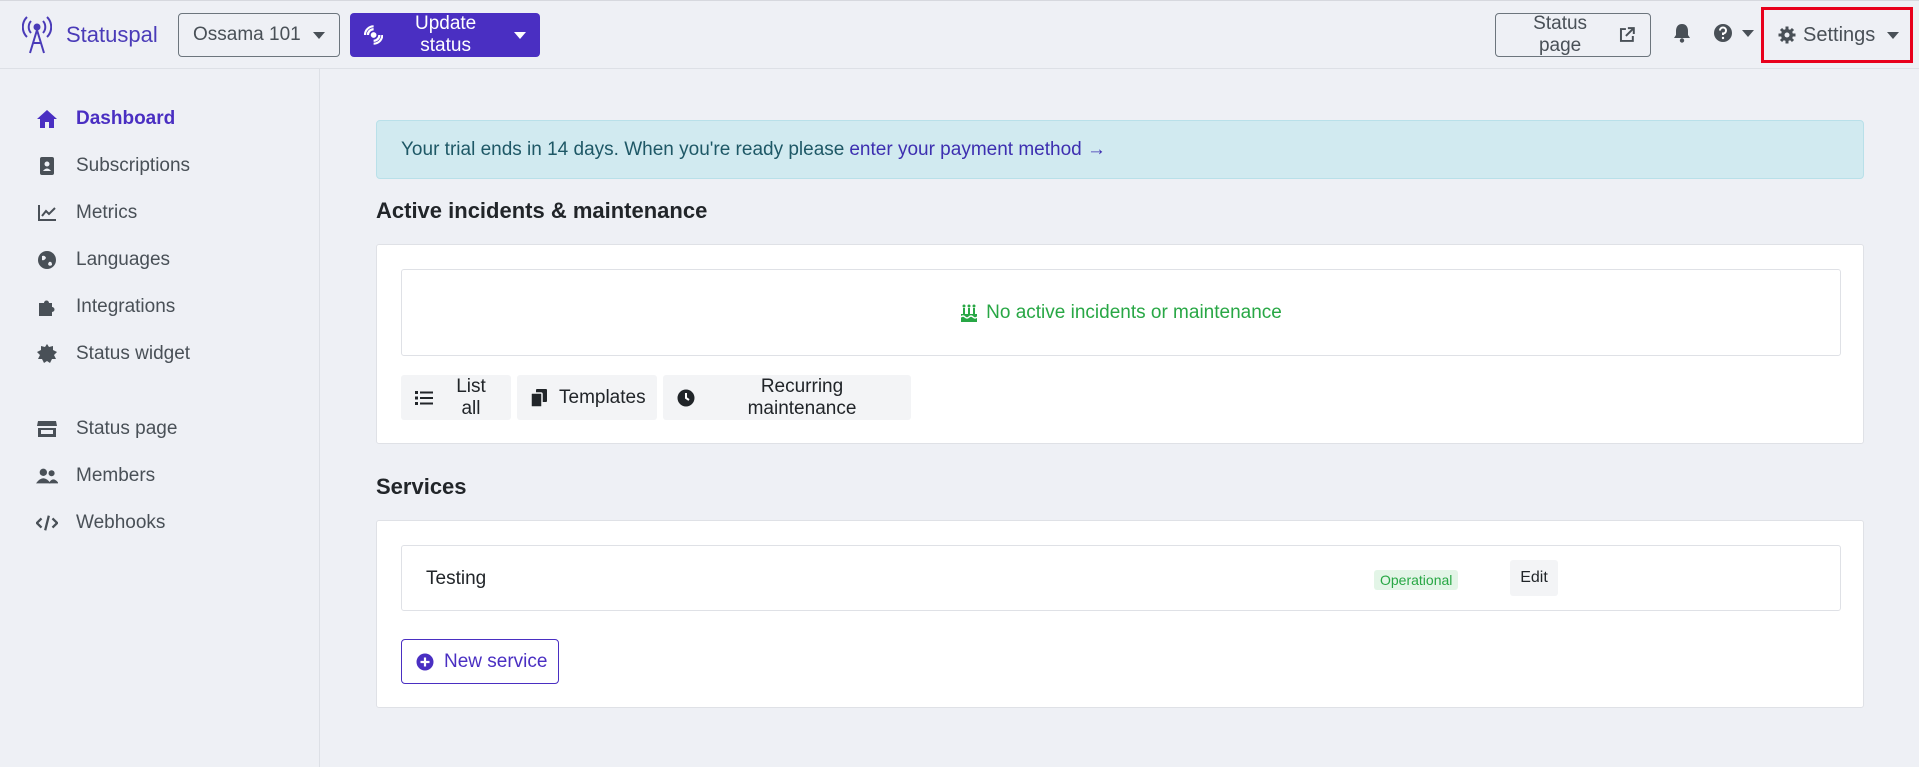 The width and height of the screenshot is (1919, 767). I want to click on users-icon, so click(47, 476).